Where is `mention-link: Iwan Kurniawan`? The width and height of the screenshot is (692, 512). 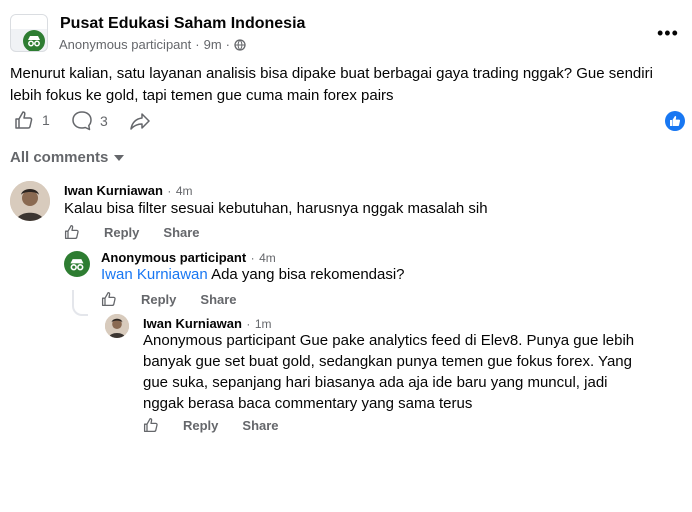 mention-link: Iwan Kurniawan is located at coordinates (154, 274).